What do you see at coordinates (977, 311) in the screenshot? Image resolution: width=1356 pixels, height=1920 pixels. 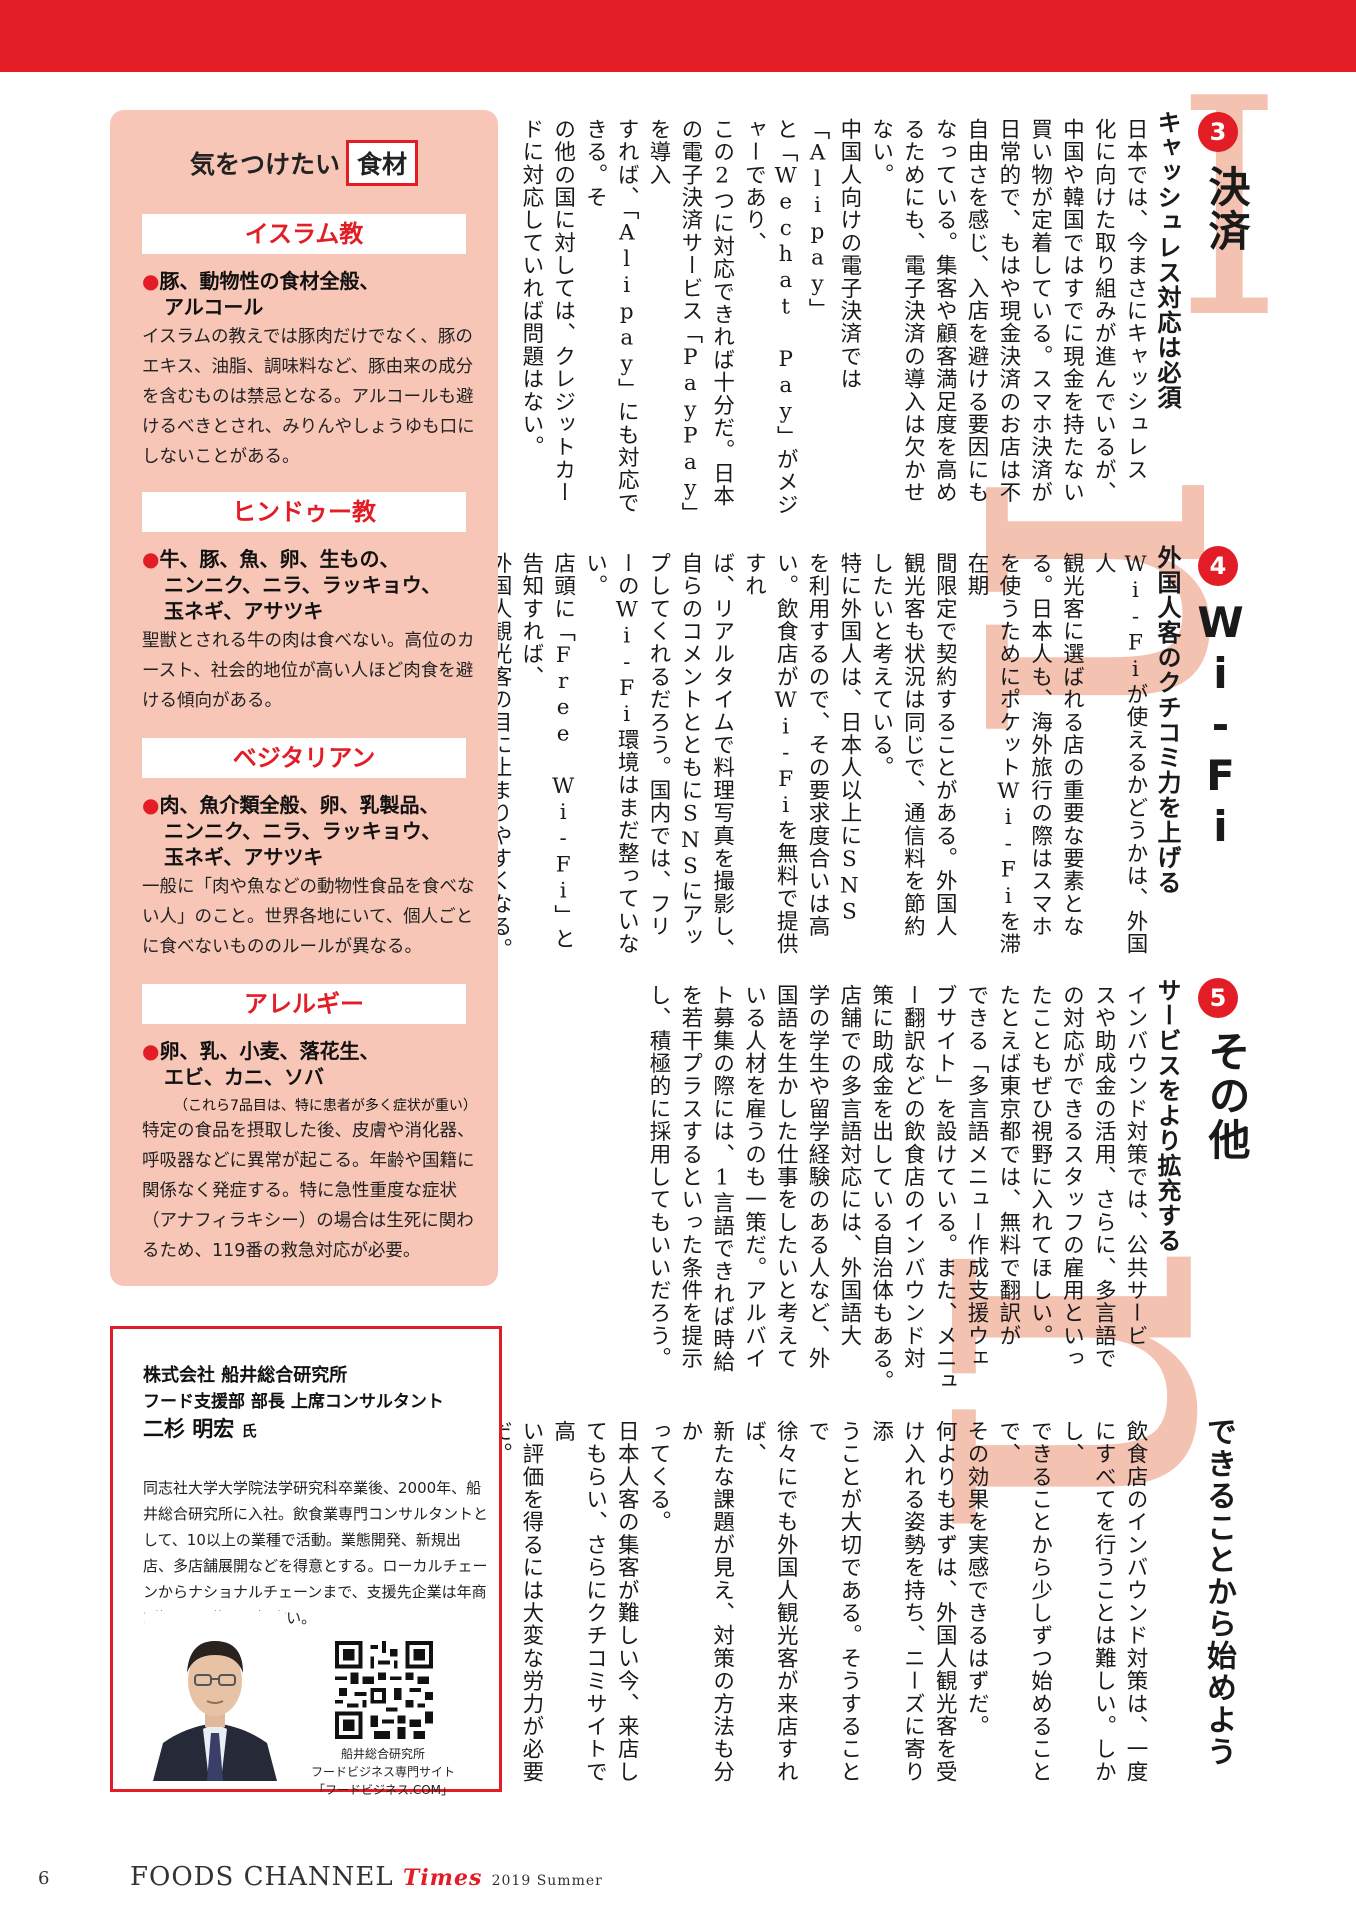 I see `text-line: 自由さを感じ、入店を避ける要因にも` at bounding box center [977, 311].